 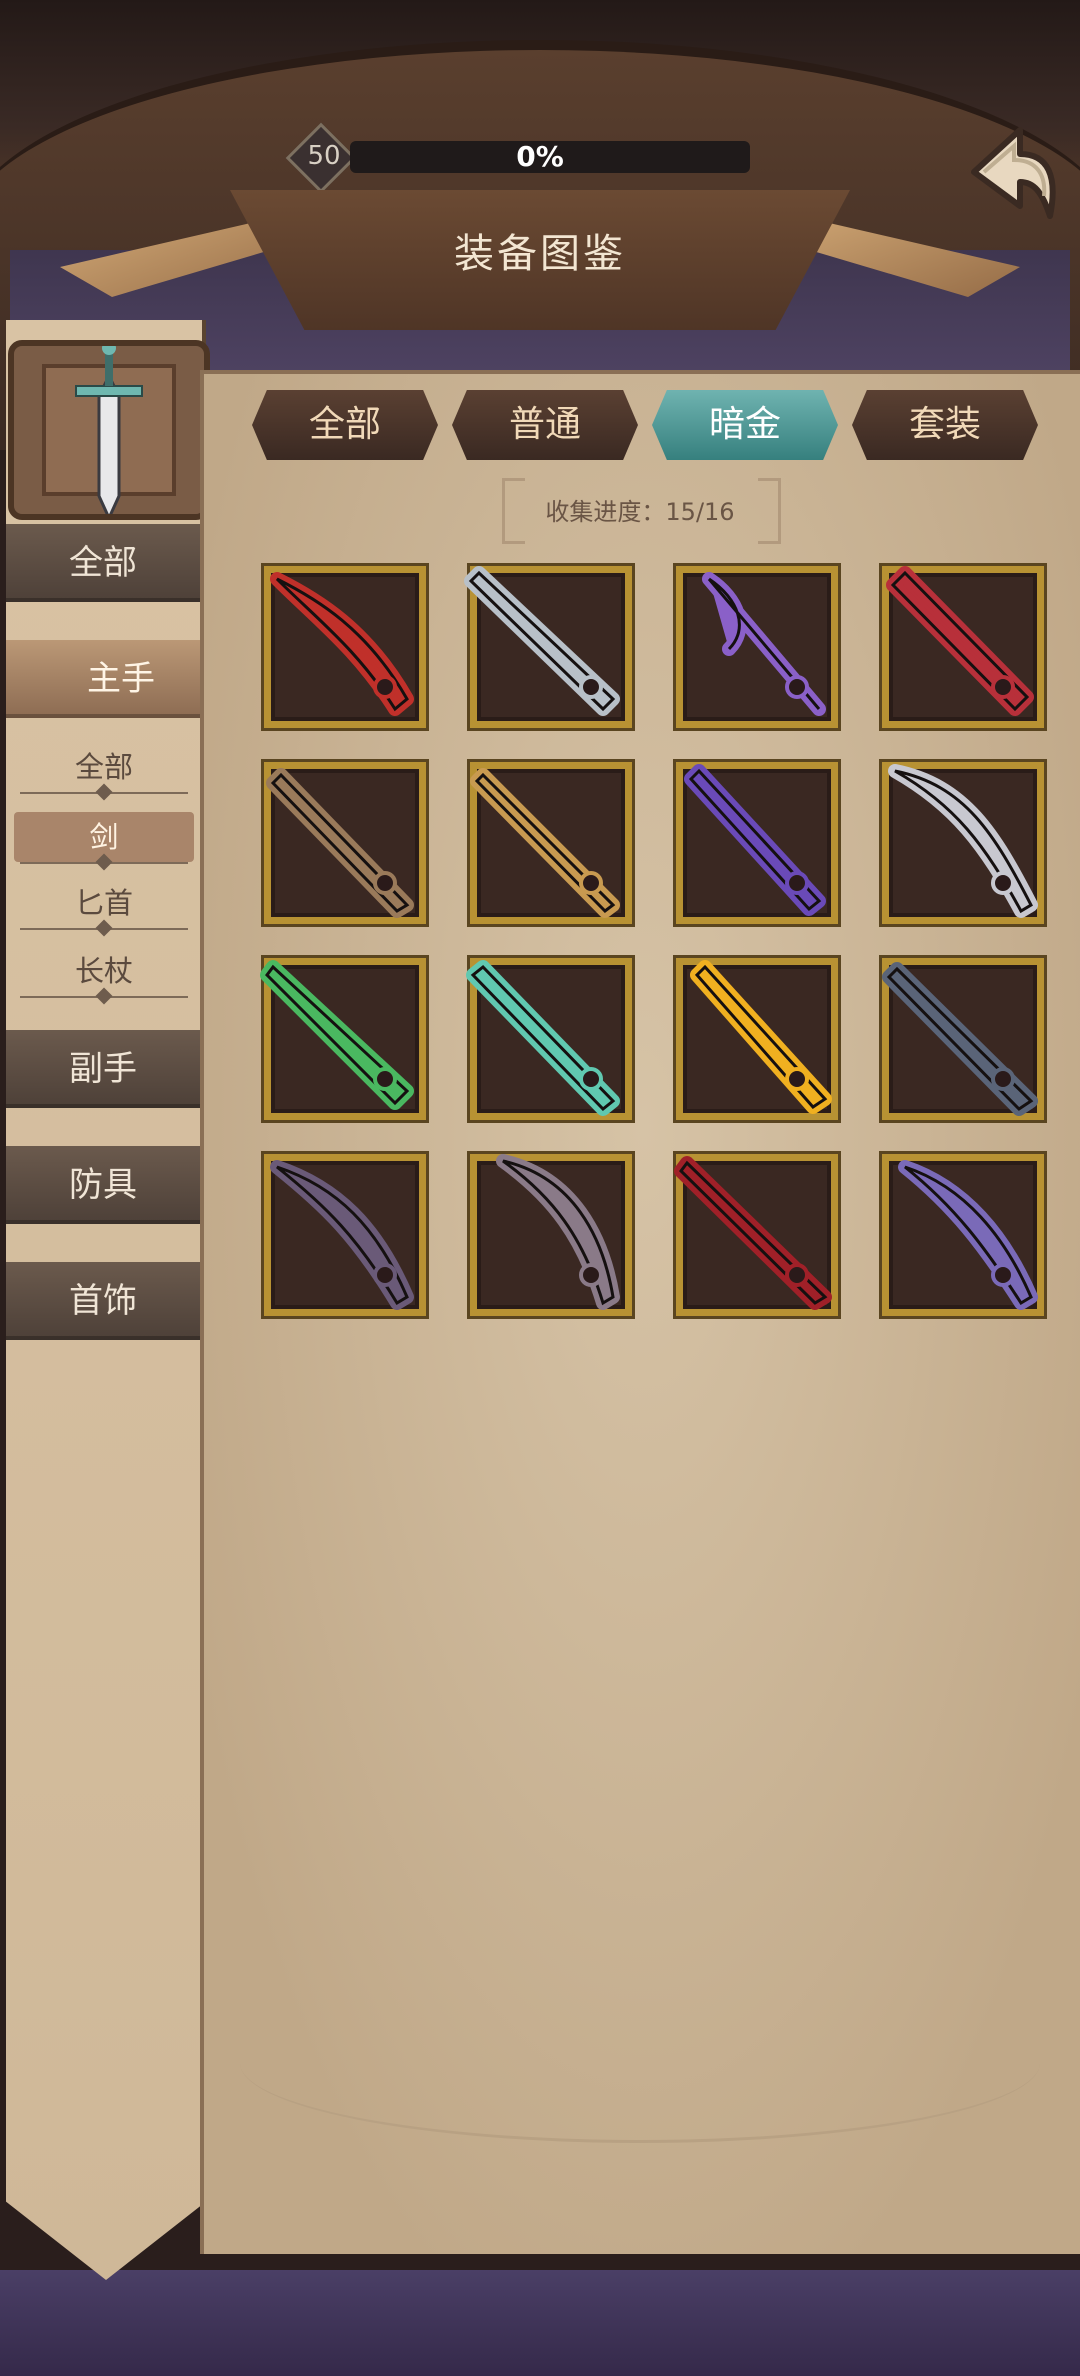 I want to click on page-title: 装备图鉴, so click(x=540, y=254).